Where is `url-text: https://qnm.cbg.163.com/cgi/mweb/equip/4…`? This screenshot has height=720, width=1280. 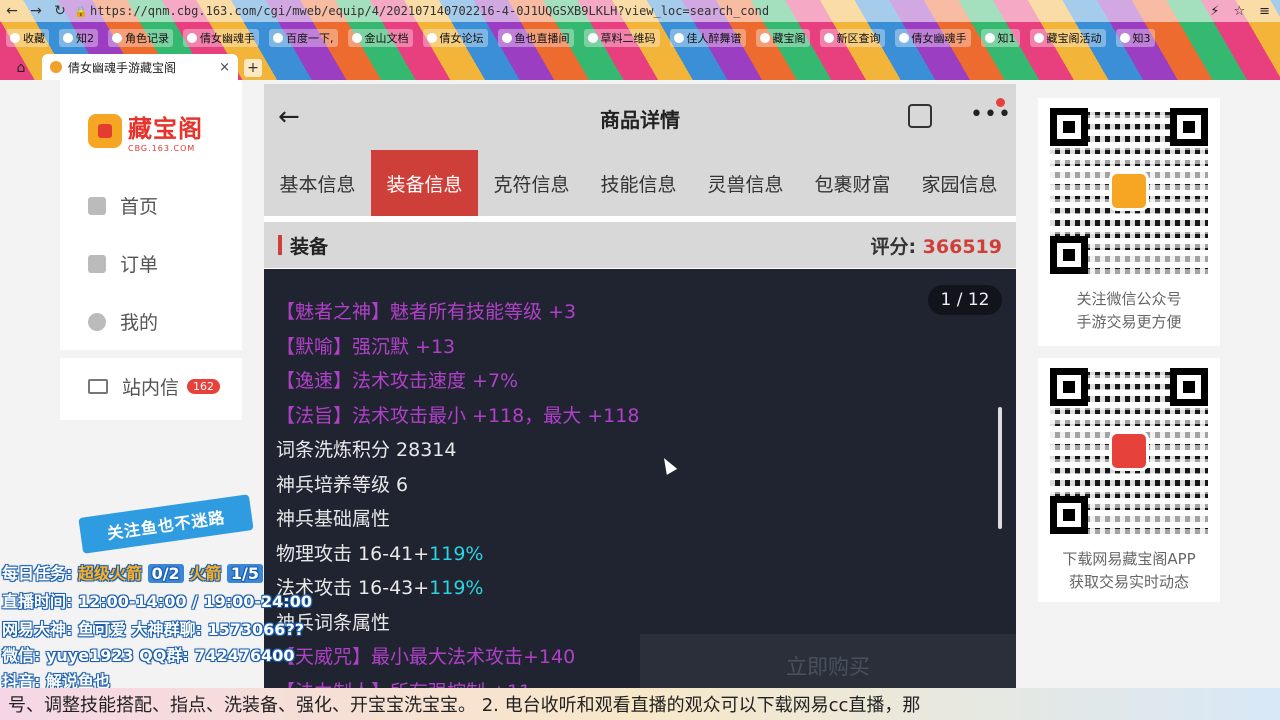
url-text: https://qnm.cbg.163.com/cgi/mweb/equip/4… is located at coordinates (429, 11).